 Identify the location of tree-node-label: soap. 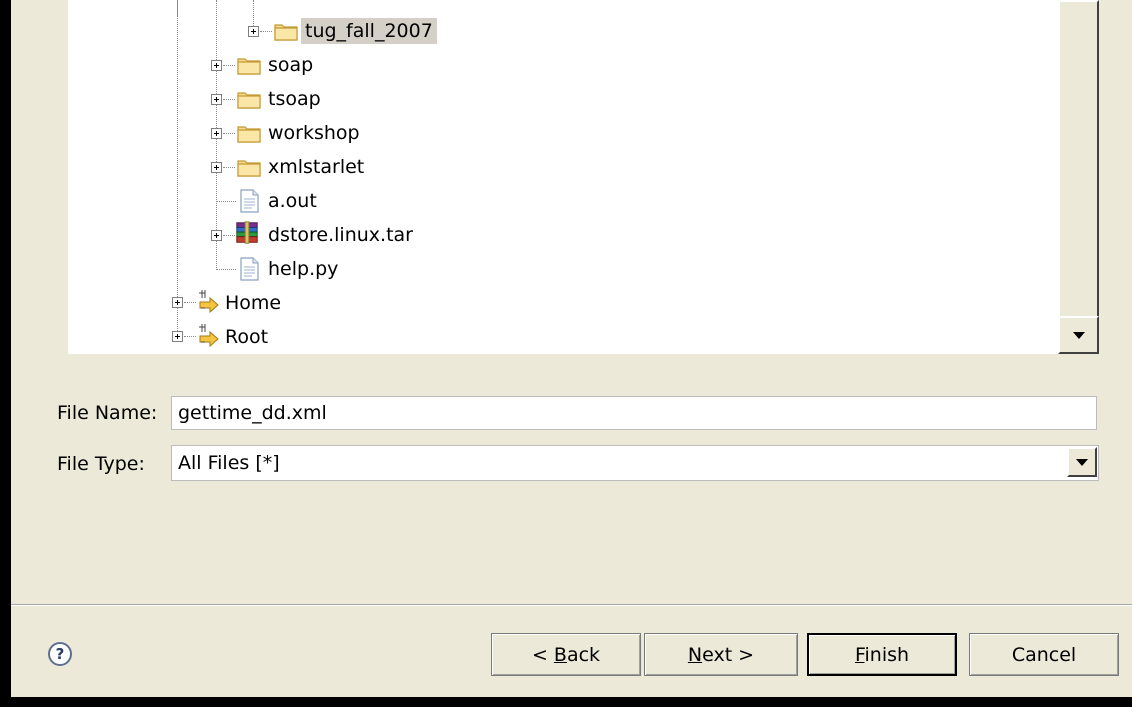
(290, 65).